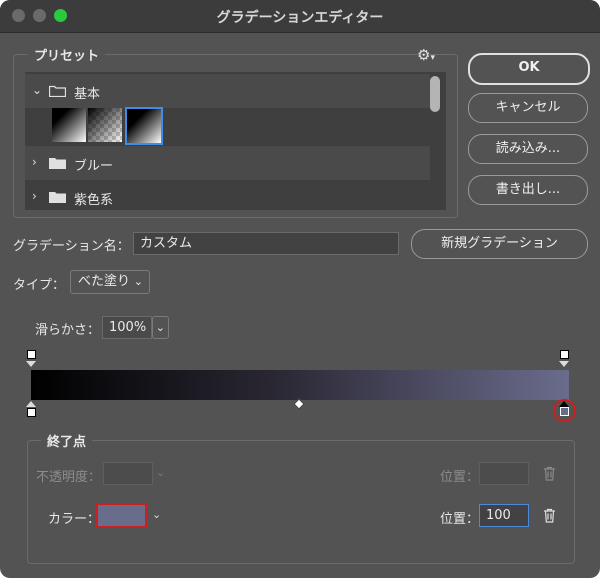 Image resolution: width=600 pixels, height=578 pixels. Describe the element at coordinates (94, 200) in the screenshot. I see `folder-label: 紫色系` at that location.